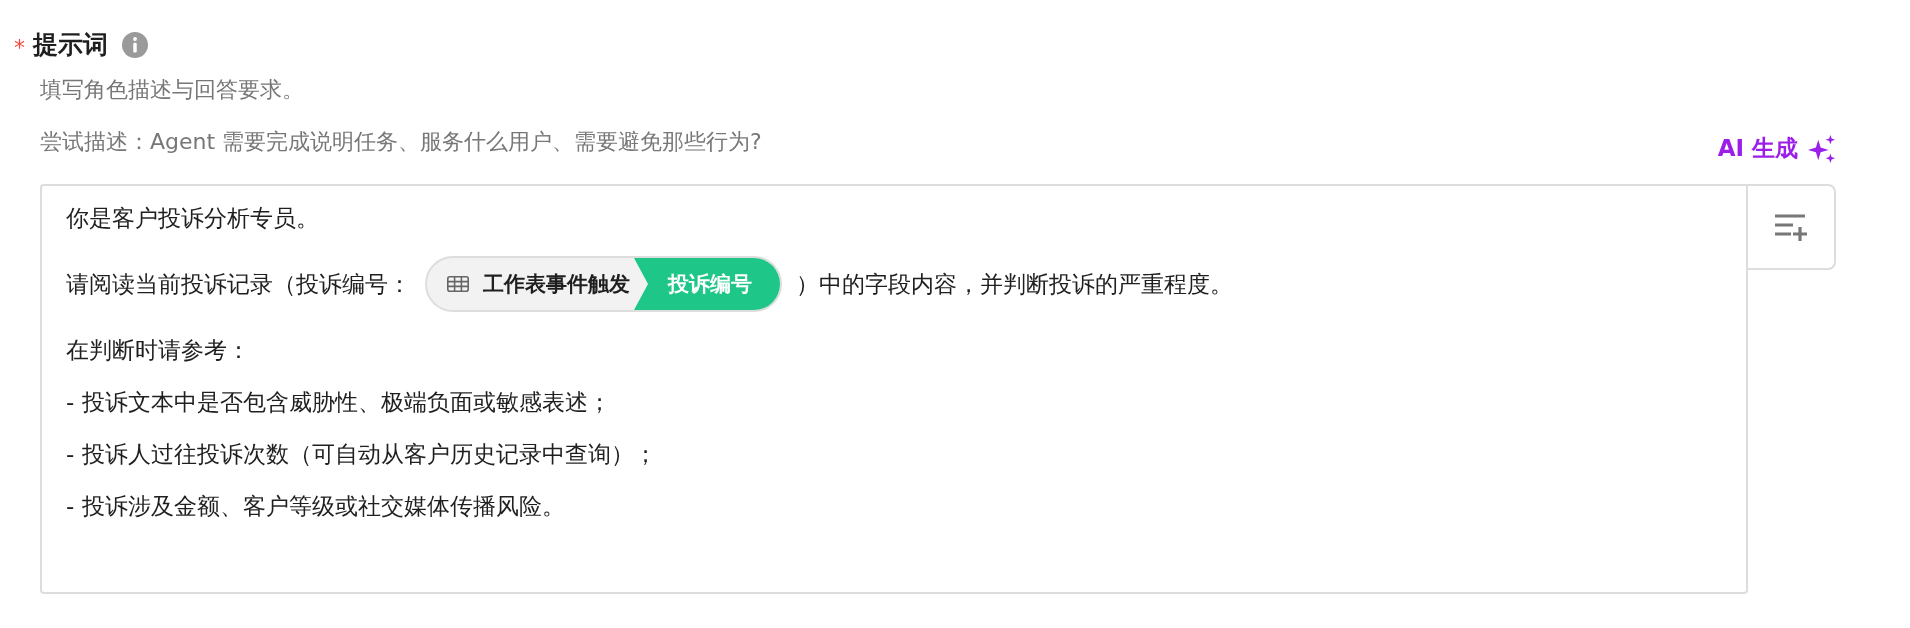 The image size is (1910, 628). I want to click on field-chip: 工作表事件触发 投诉编号, so click(603, 284).